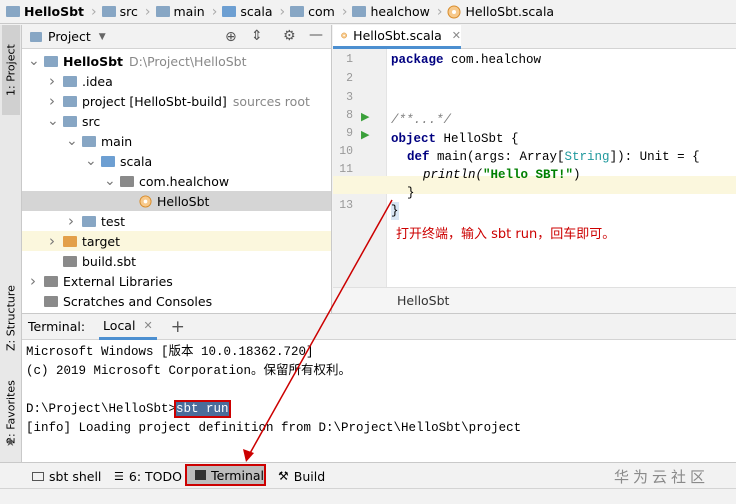 The image size is (736, 504). What do you see at coordinates (368, 496) in the screenshot?
I see `status-bar` at bounding box center [368, 496].